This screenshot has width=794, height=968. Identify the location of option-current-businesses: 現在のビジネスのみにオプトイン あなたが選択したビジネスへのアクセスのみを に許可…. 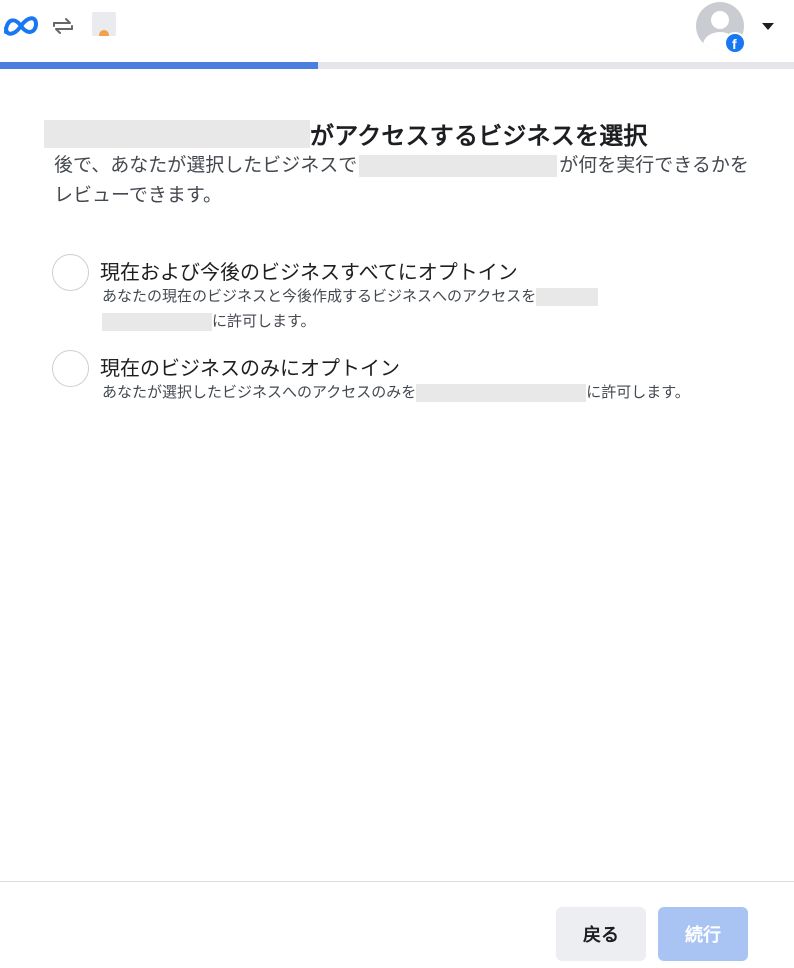
(402, 395).